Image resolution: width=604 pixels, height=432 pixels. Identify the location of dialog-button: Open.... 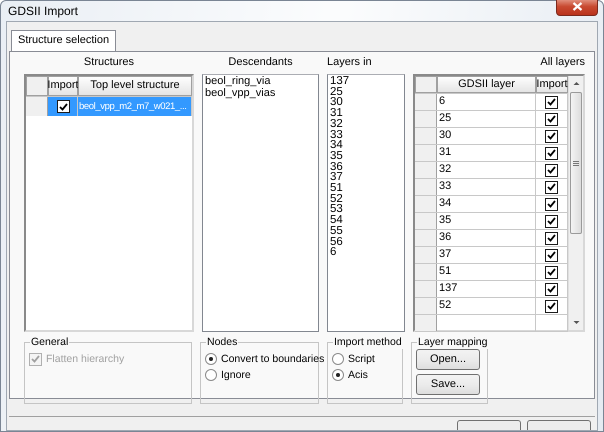
(448, 359).